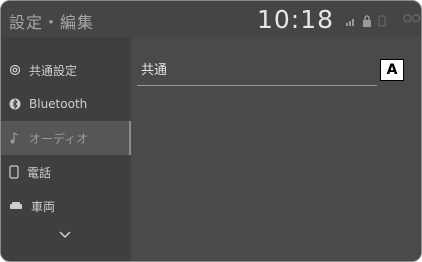 Image resolution: width=422 pixels, height=262 pixels. Describe the element at coordinates (14, 138) in the screenshot. I see `music-note-icon` at that location.